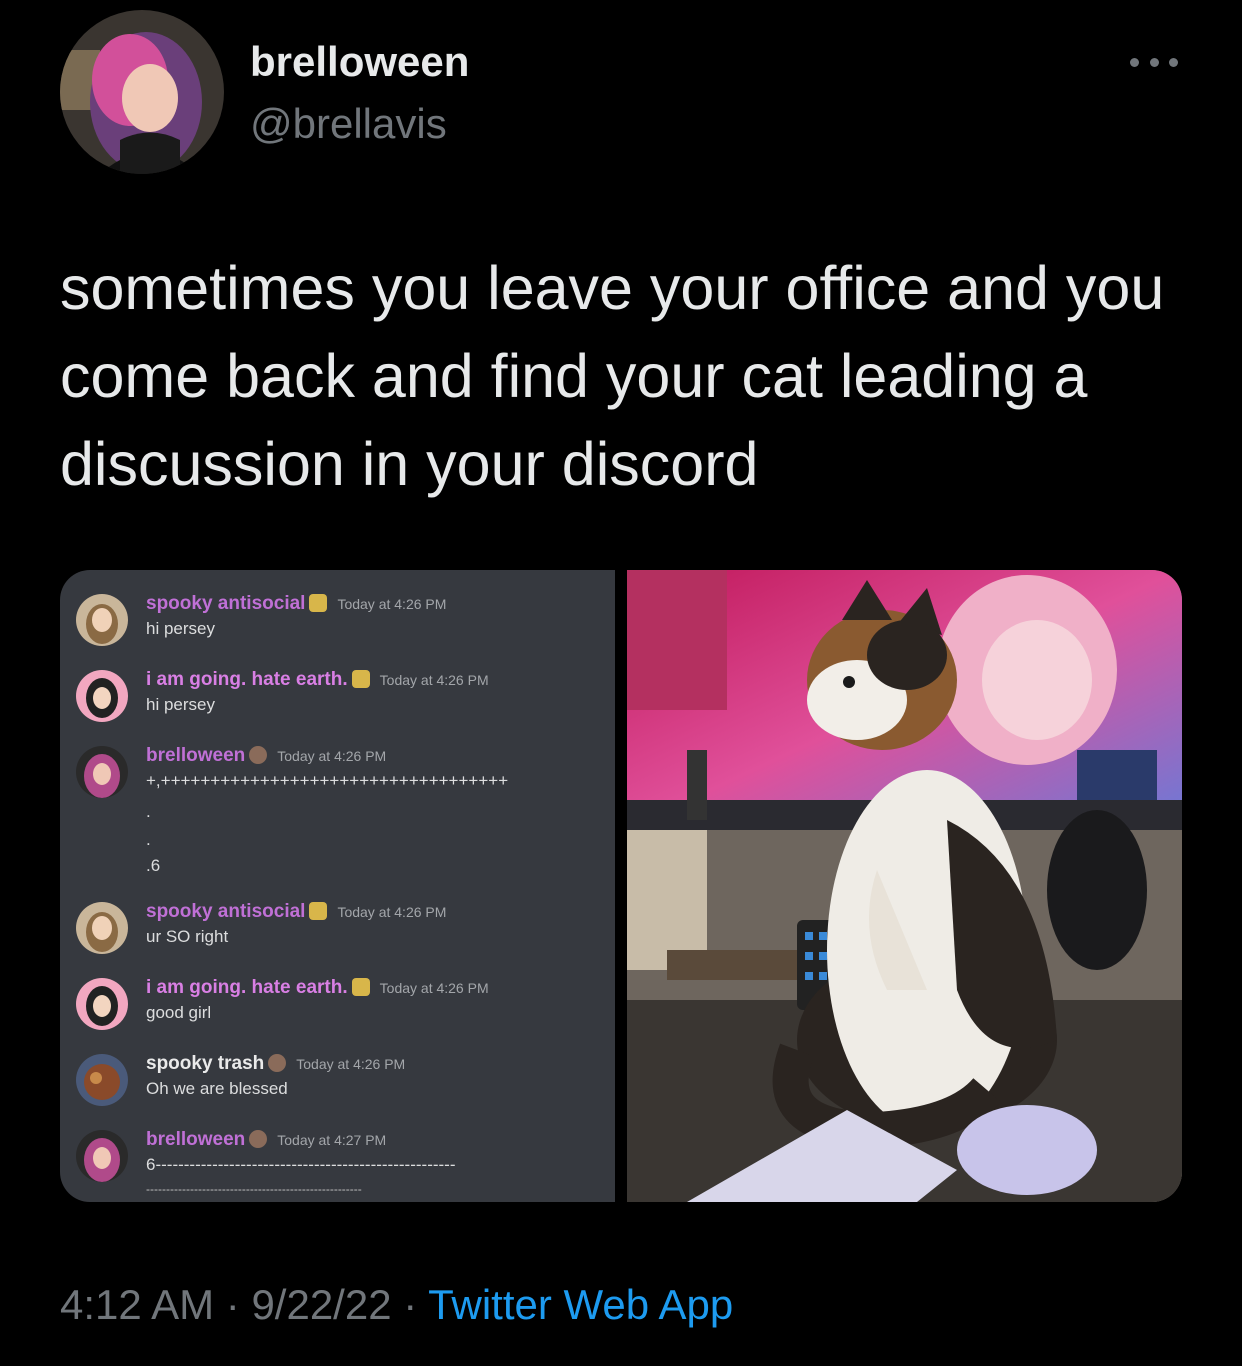 Image resolution: width=1242 pixels, height=1366 pixels. I want to click on message-header: brelloween Today at 4:27 PM, so click(266, 1140).